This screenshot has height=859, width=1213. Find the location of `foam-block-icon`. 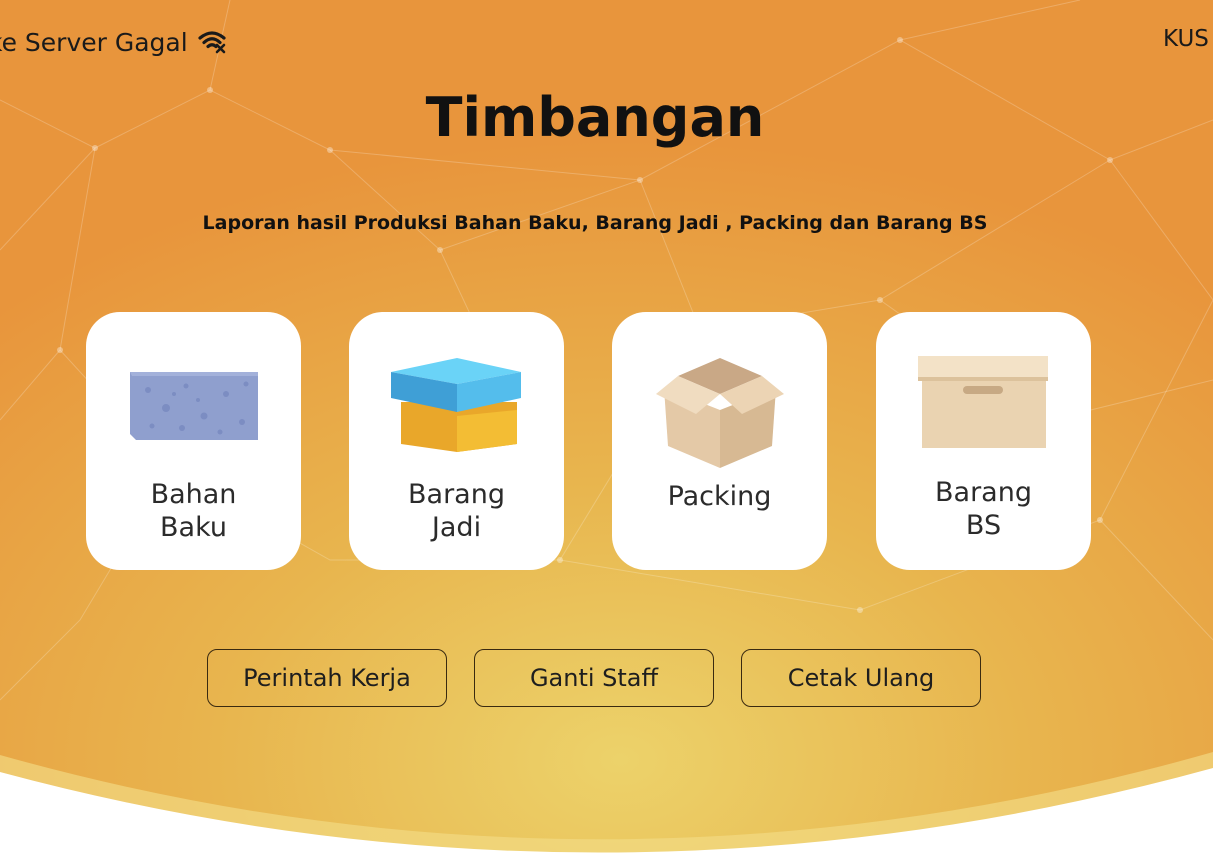

foam-block-icon is located at coordinates (194, 406).